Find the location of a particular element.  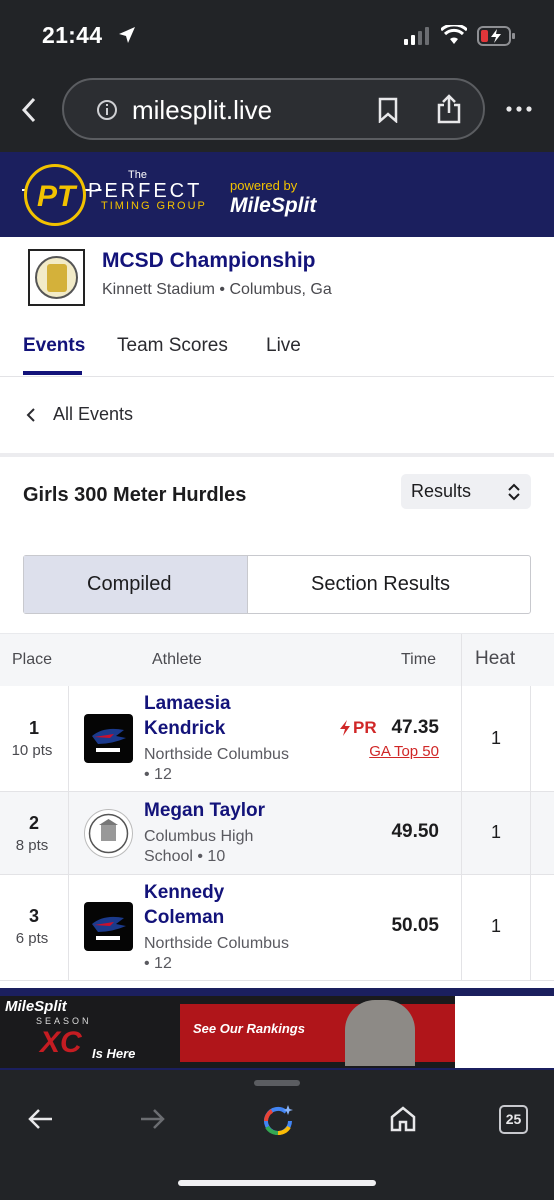

row-place: 3 is located at coordinates (33, 916).